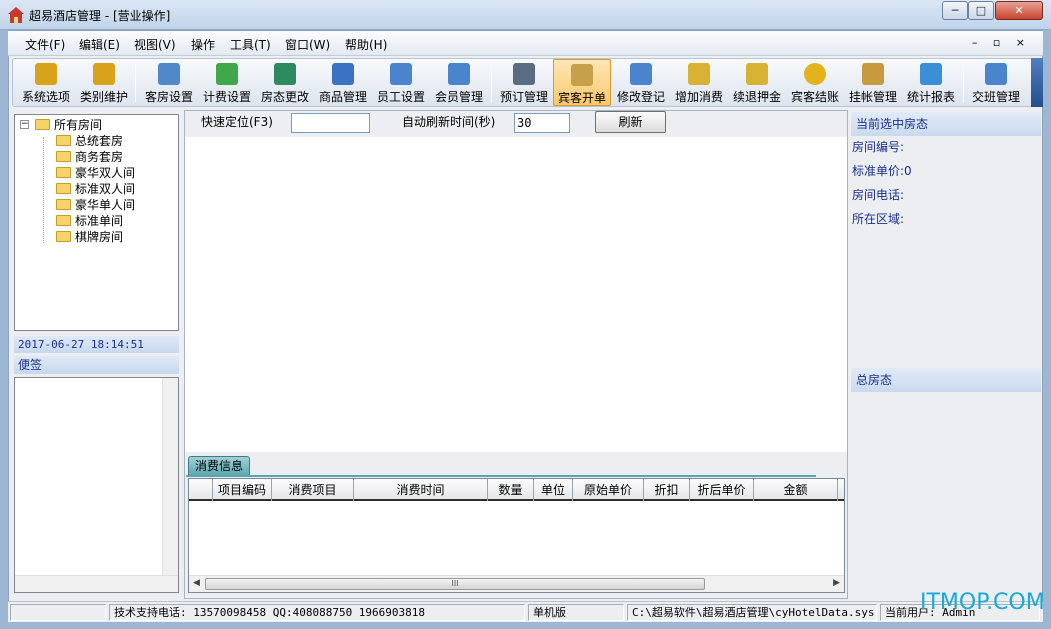 The height and width of the screenshot is (629, 1051). I want to click on box-icon, so click(582, 75).